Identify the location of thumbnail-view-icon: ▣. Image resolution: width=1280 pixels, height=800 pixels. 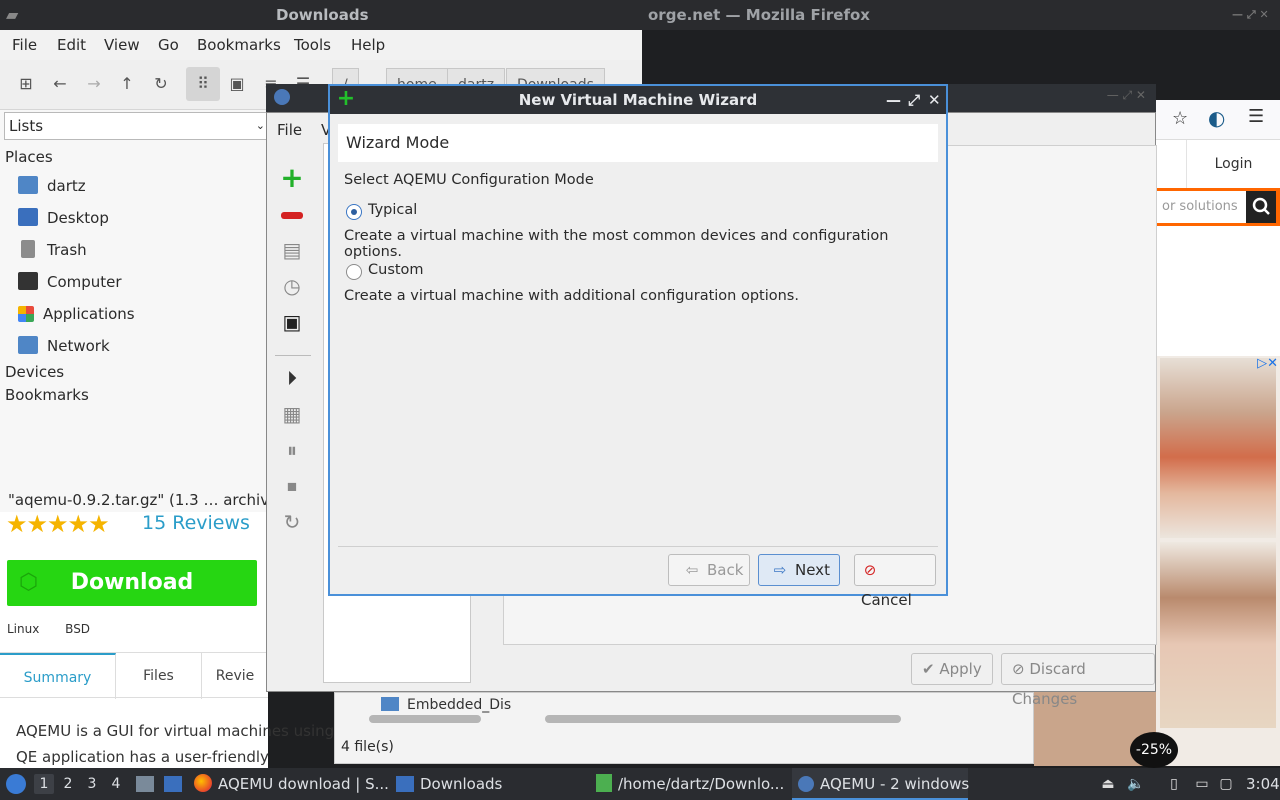
(237, 84).